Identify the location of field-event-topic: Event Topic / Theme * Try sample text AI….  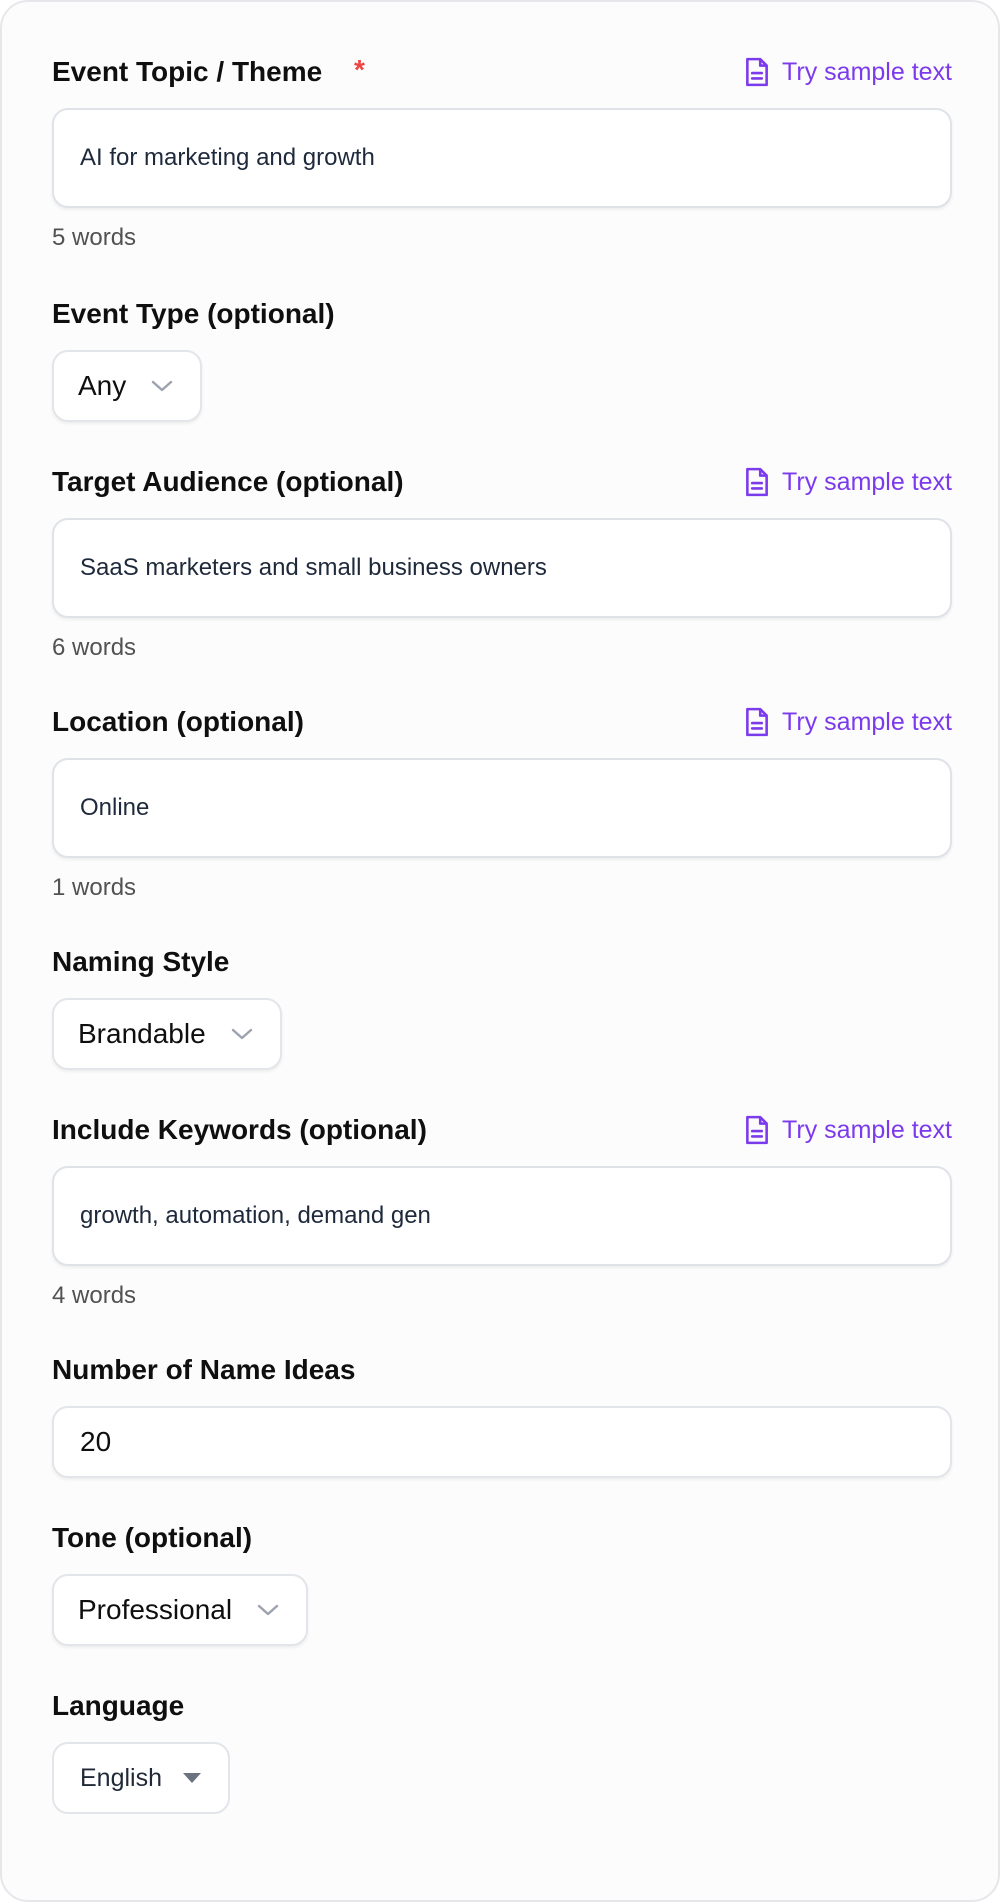
(502, 153).